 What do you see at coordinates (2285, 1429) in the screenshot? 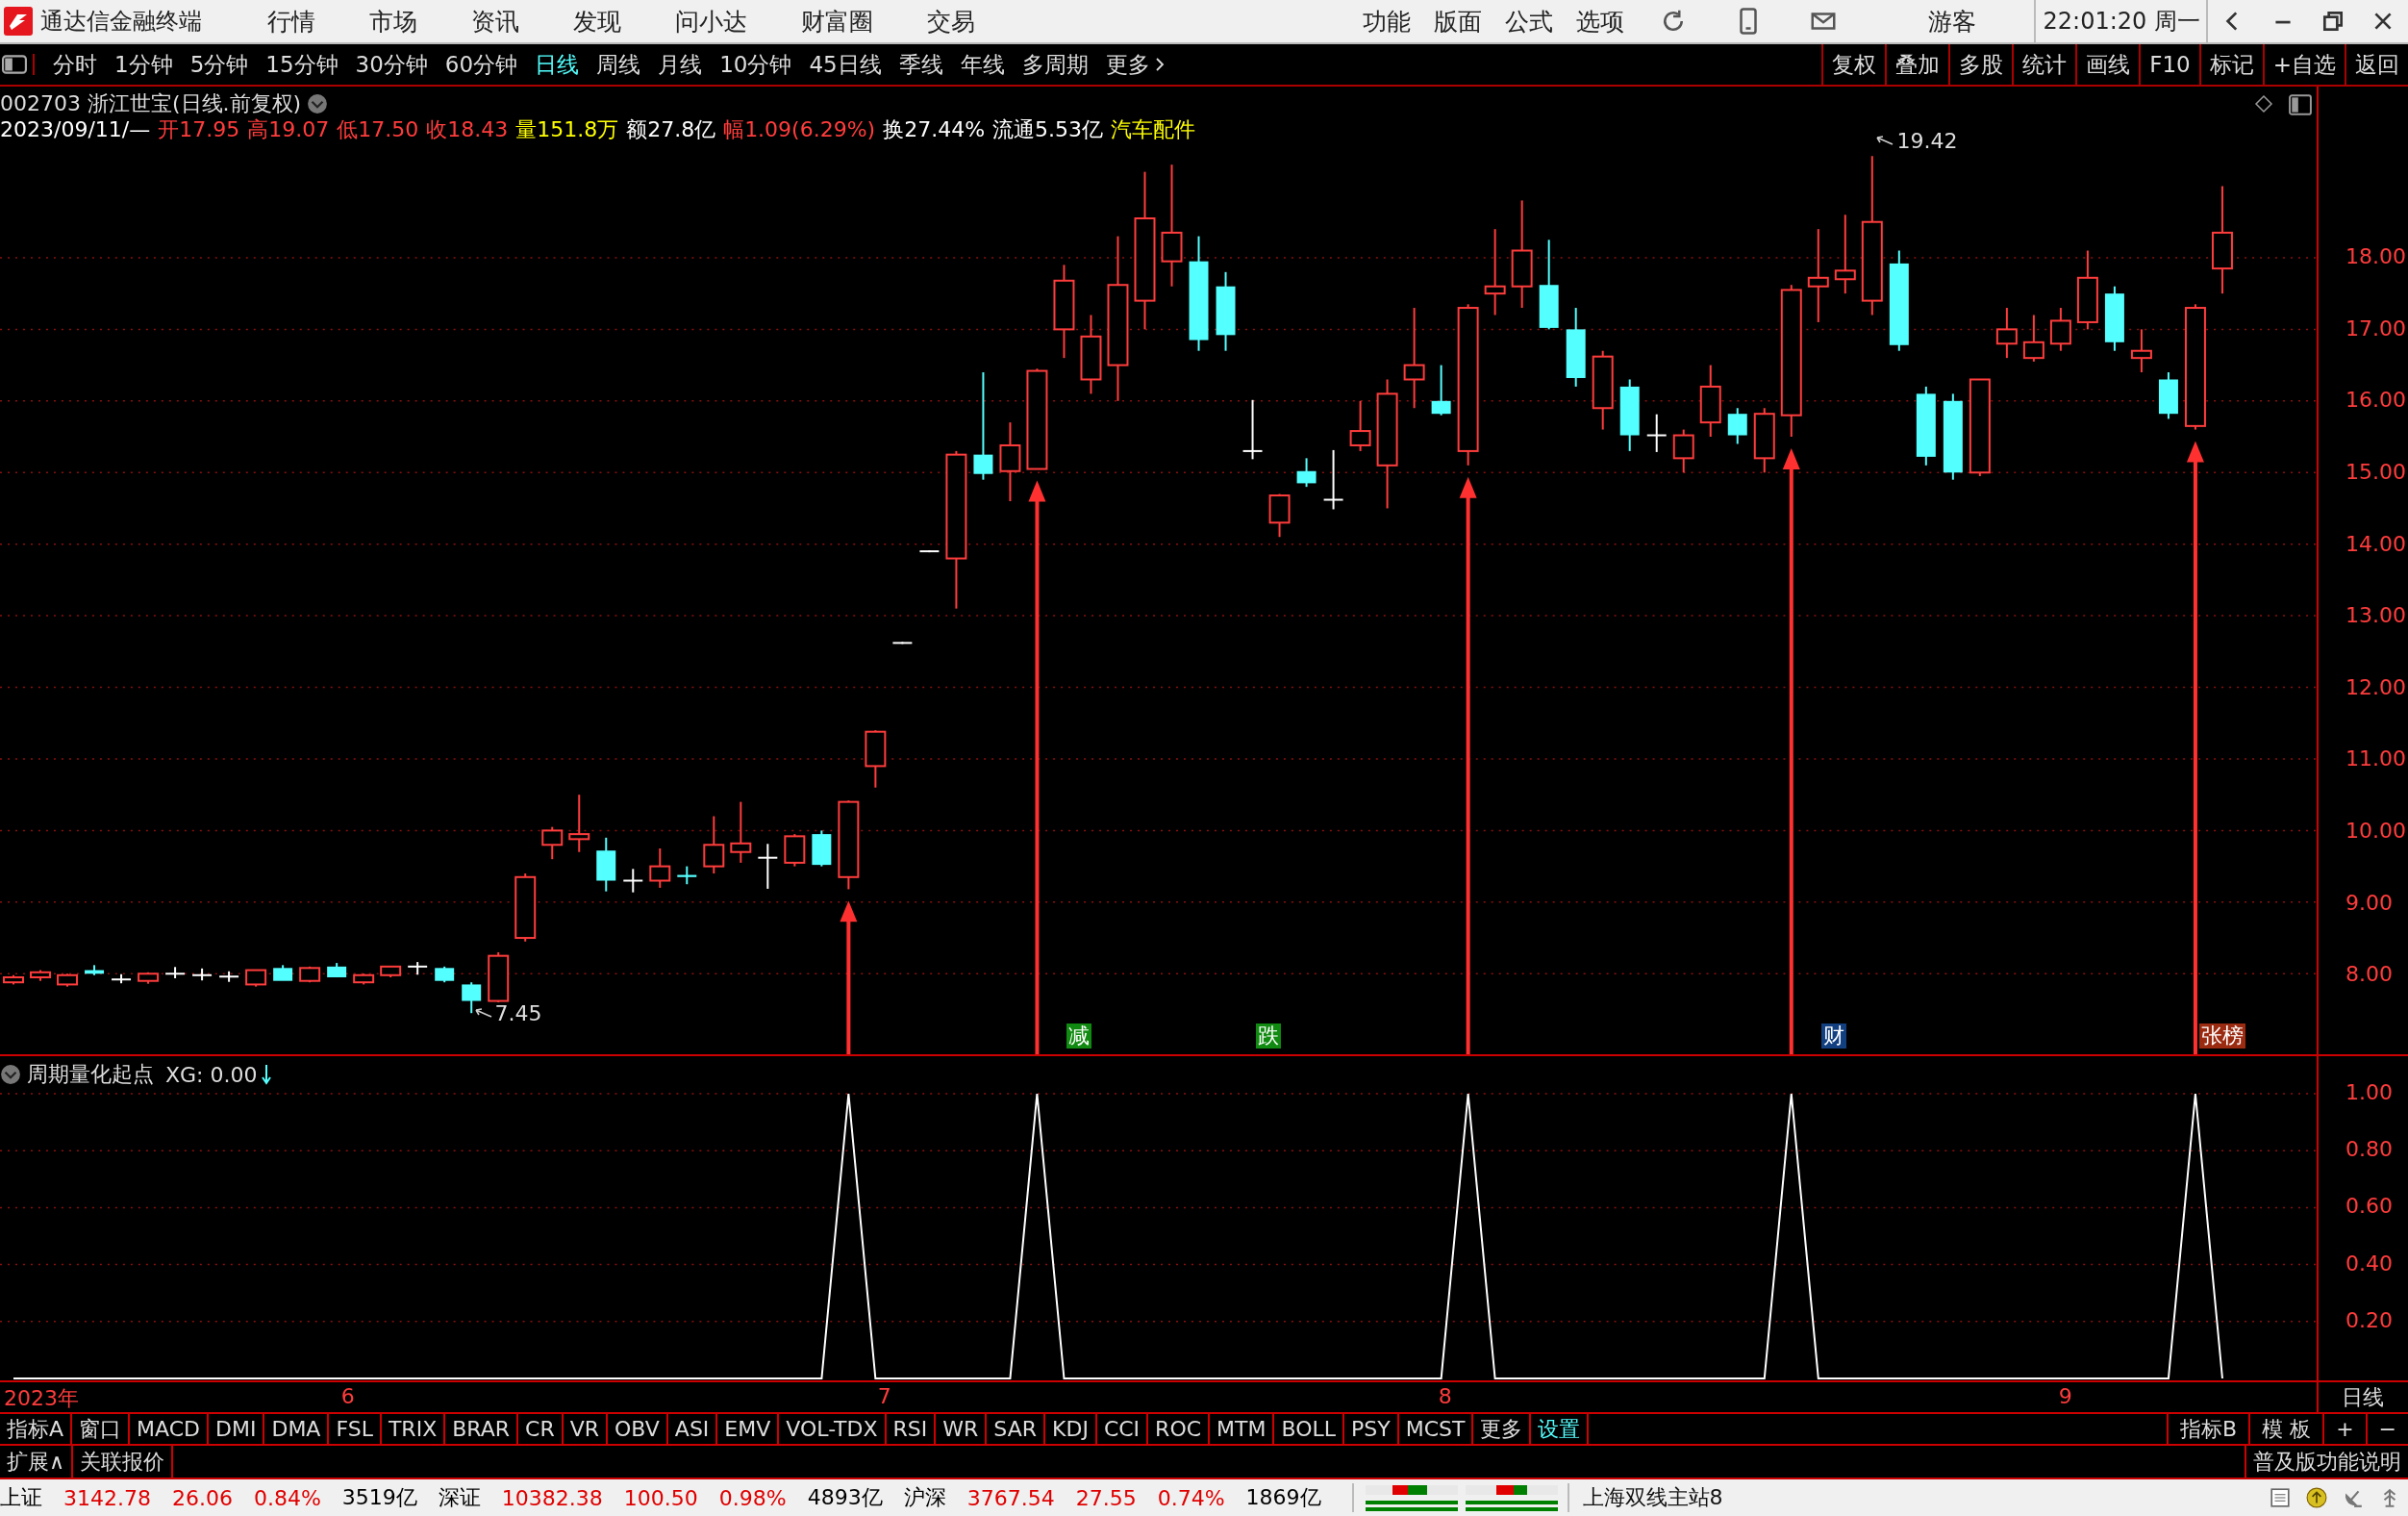
I see `indicator-tab: 模 板` at bounding box center [2285, 1429].